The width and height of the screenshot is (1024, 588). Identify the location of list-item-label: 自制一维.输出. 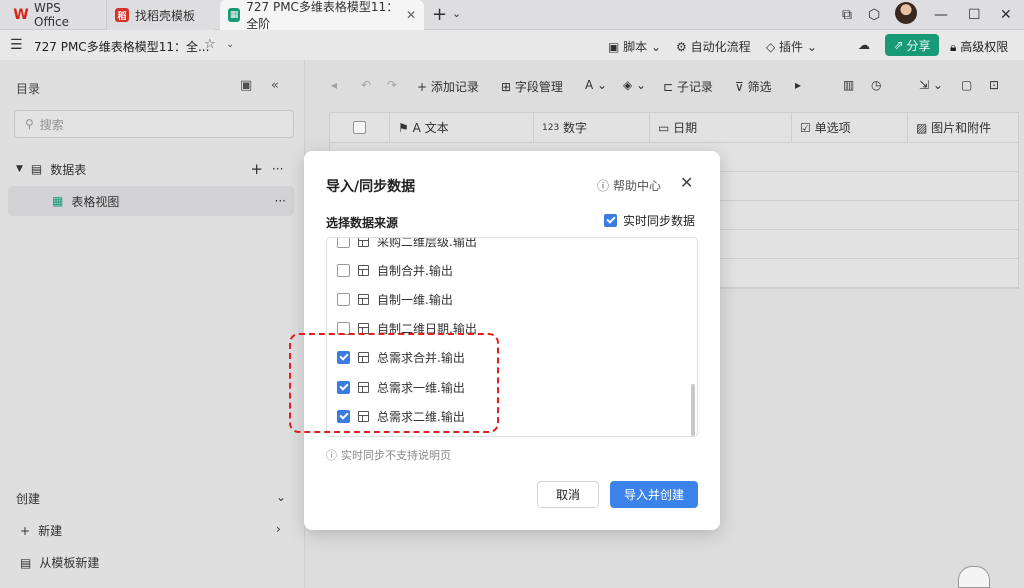
(415, 300).